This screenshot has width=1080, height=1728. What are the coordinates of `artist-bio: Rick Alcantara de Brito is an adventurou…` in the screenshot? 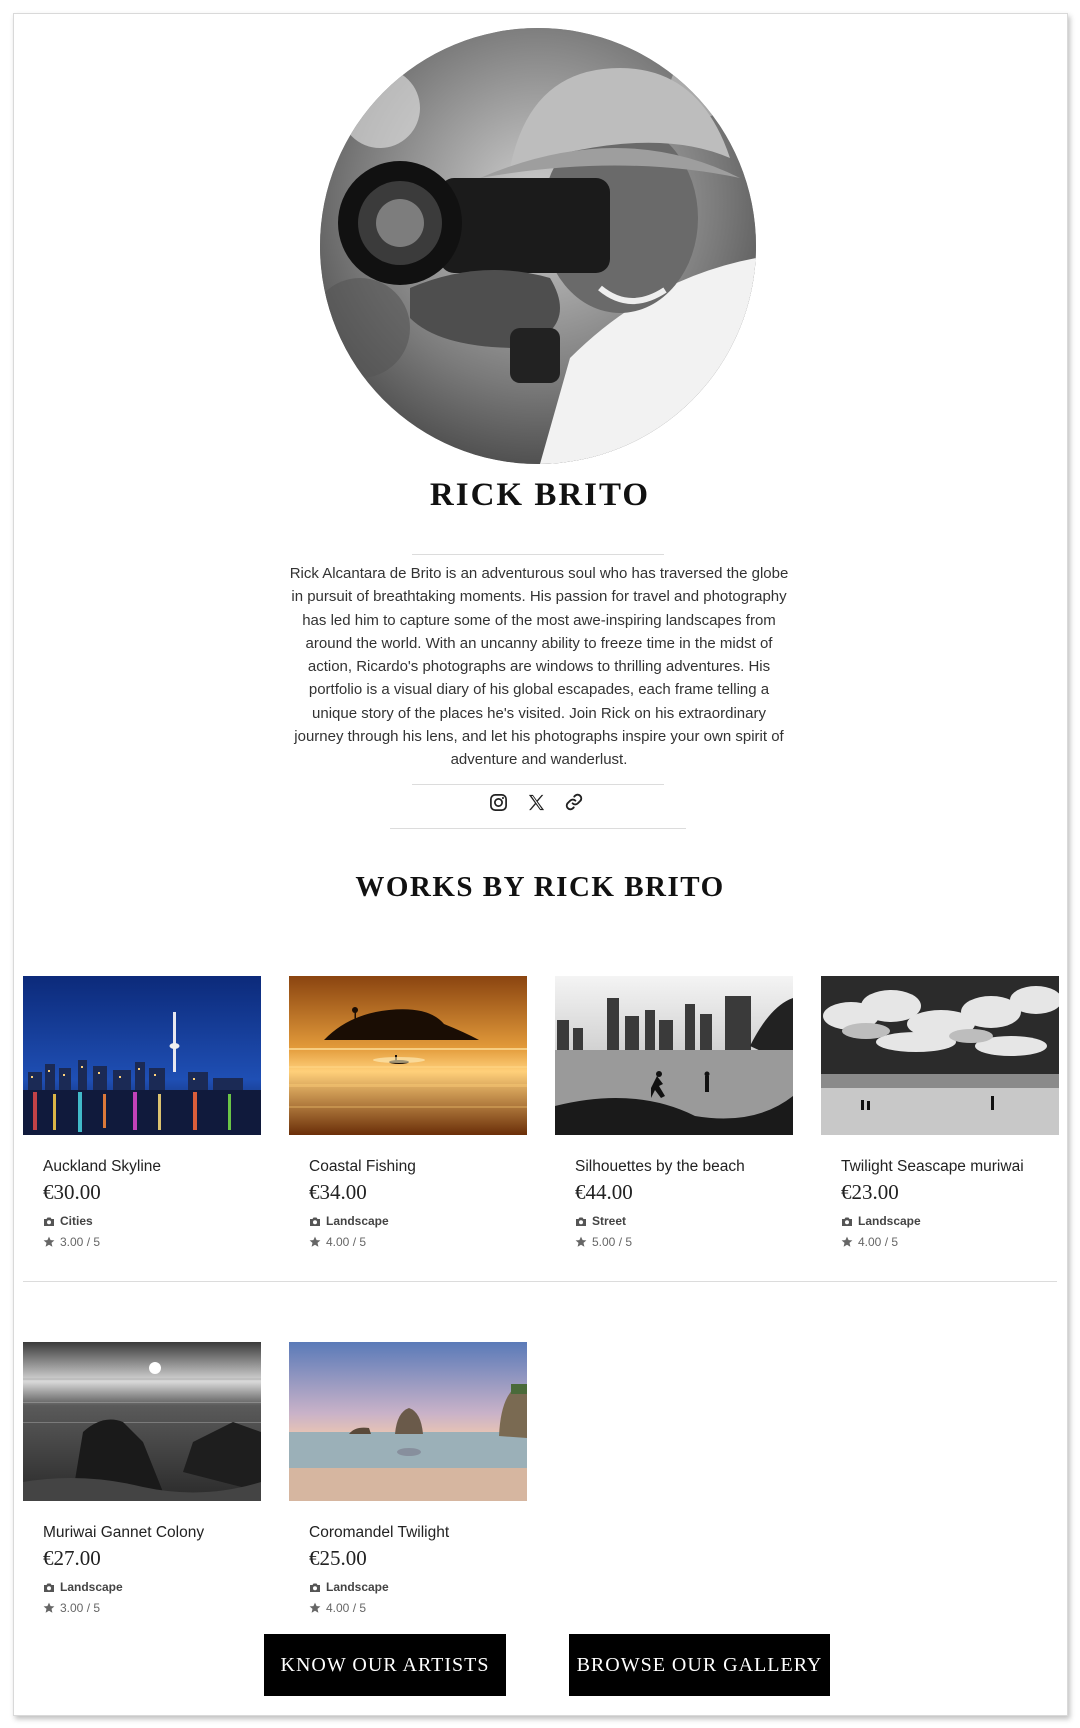 It's located at (539, 667).